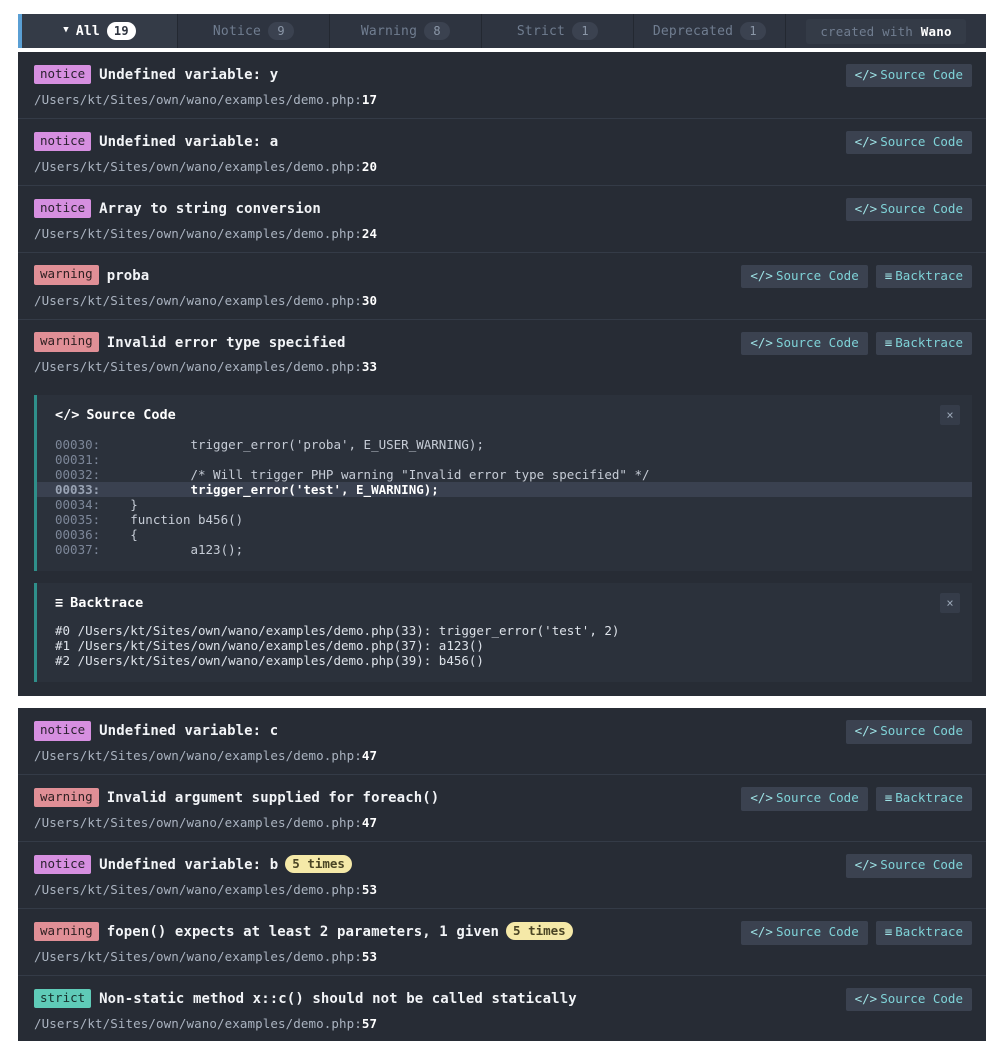 This screenshot has height=1041, width=1004. Describe the element at coordinates (78, 445) in the screenshot. I see `code-line-number: 00030:` at that location.